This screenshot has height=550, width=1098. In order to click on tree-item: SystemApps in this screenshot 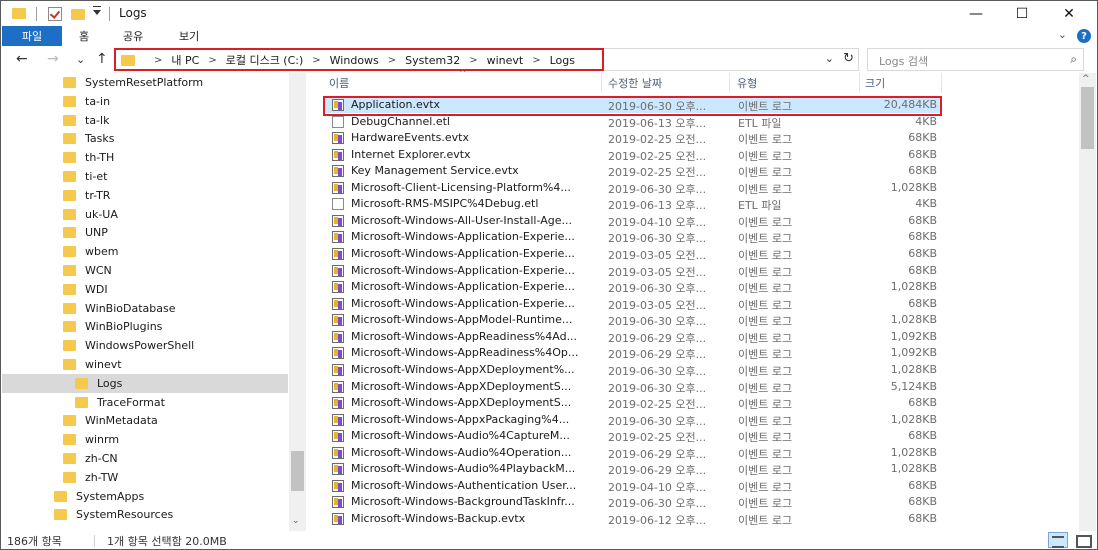, I will do `click(145, 496)`.